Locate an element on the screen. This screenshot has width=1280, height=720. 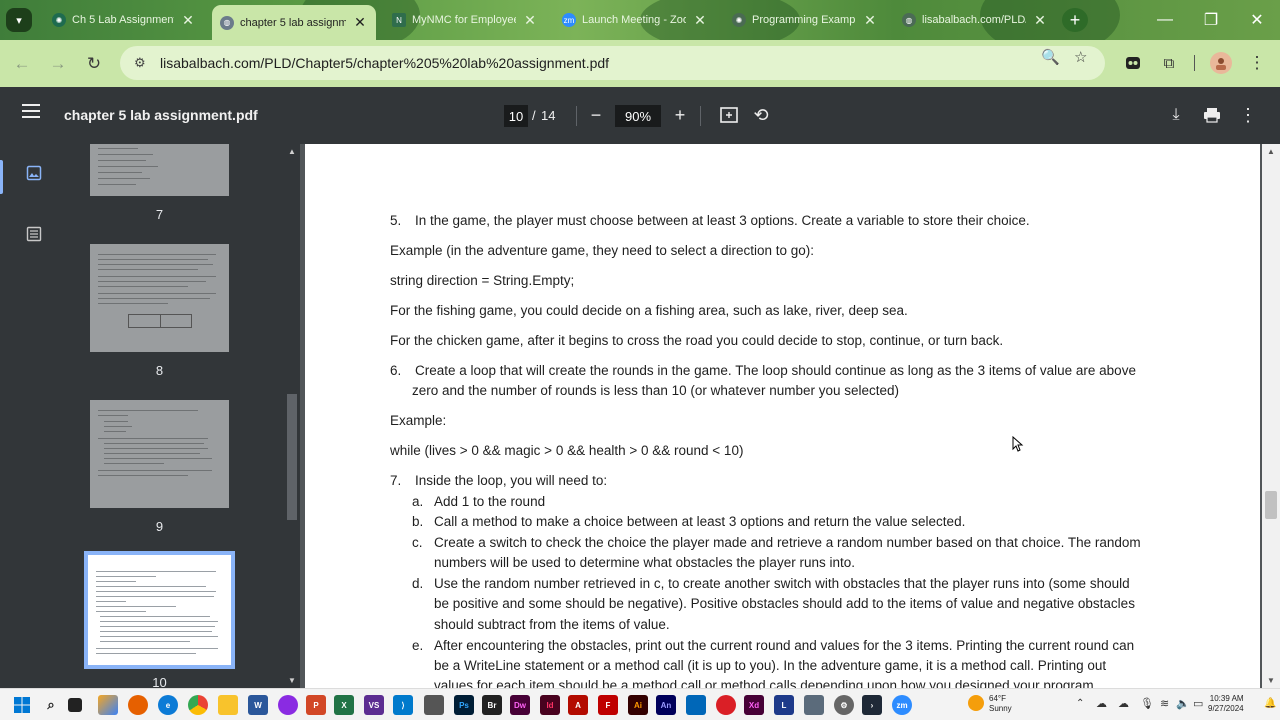
clock: 10:39 AM 9/27/2024 is located at coordinates (1226, 704).